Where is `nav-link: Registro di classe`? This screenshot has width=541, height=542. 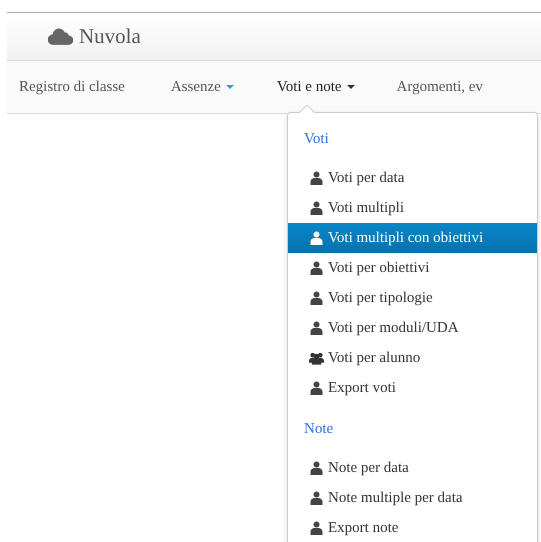
nav-link: Registro di classe is located at coordinates (72, 87).